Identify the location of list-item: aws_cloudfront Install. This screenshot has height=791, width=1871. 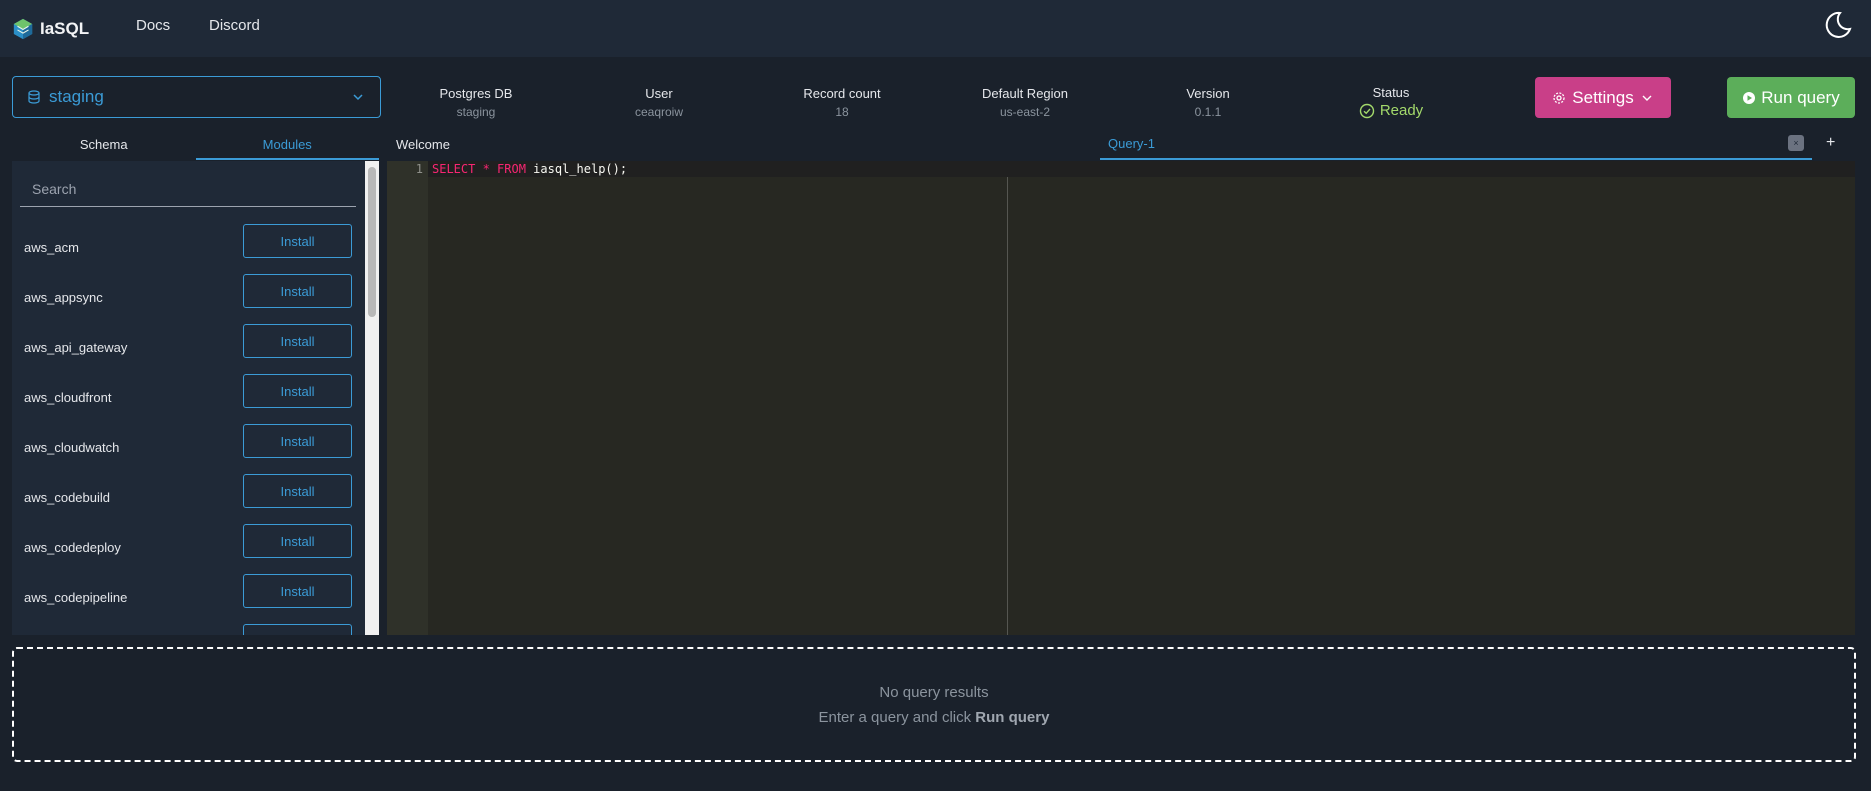
(188, 399).